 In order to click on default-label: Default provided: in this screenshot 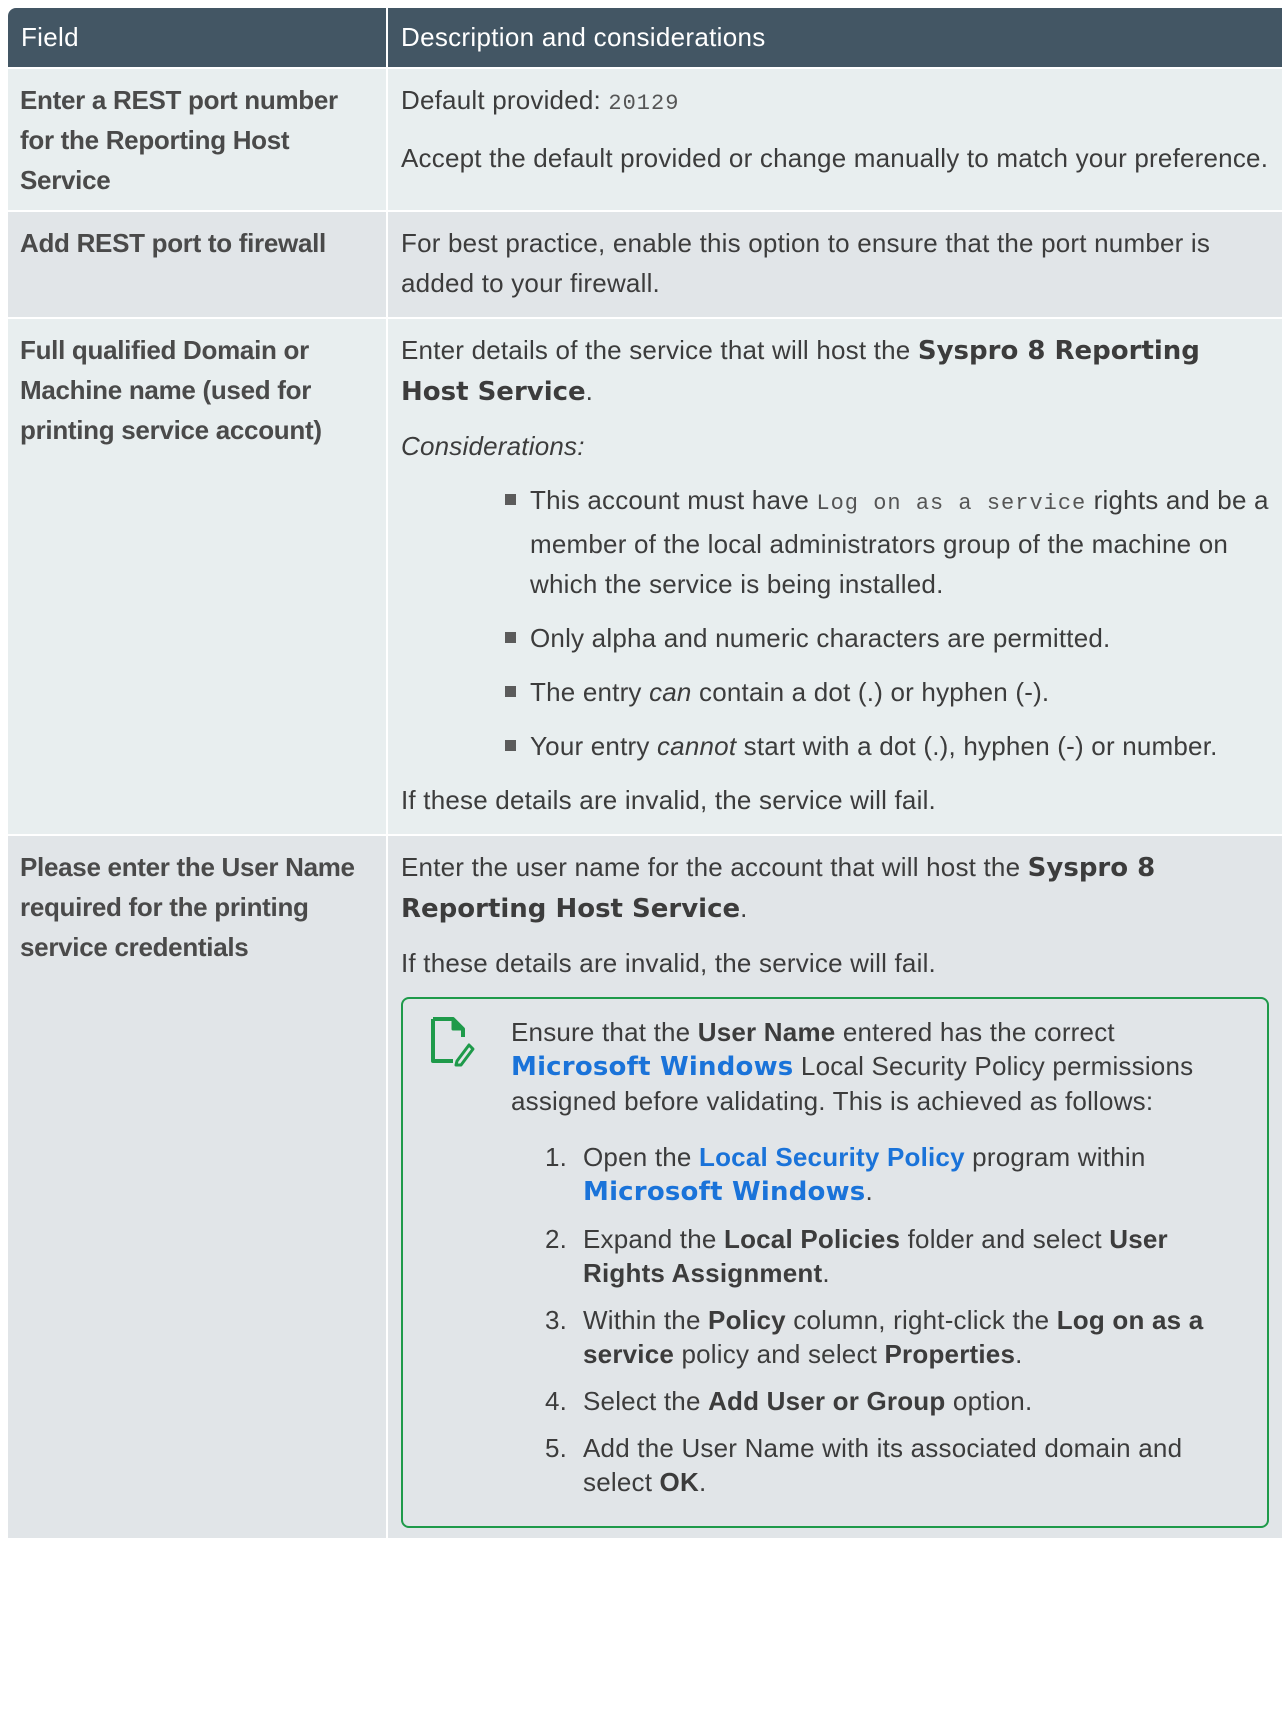, I will do `click(501, 100)`.